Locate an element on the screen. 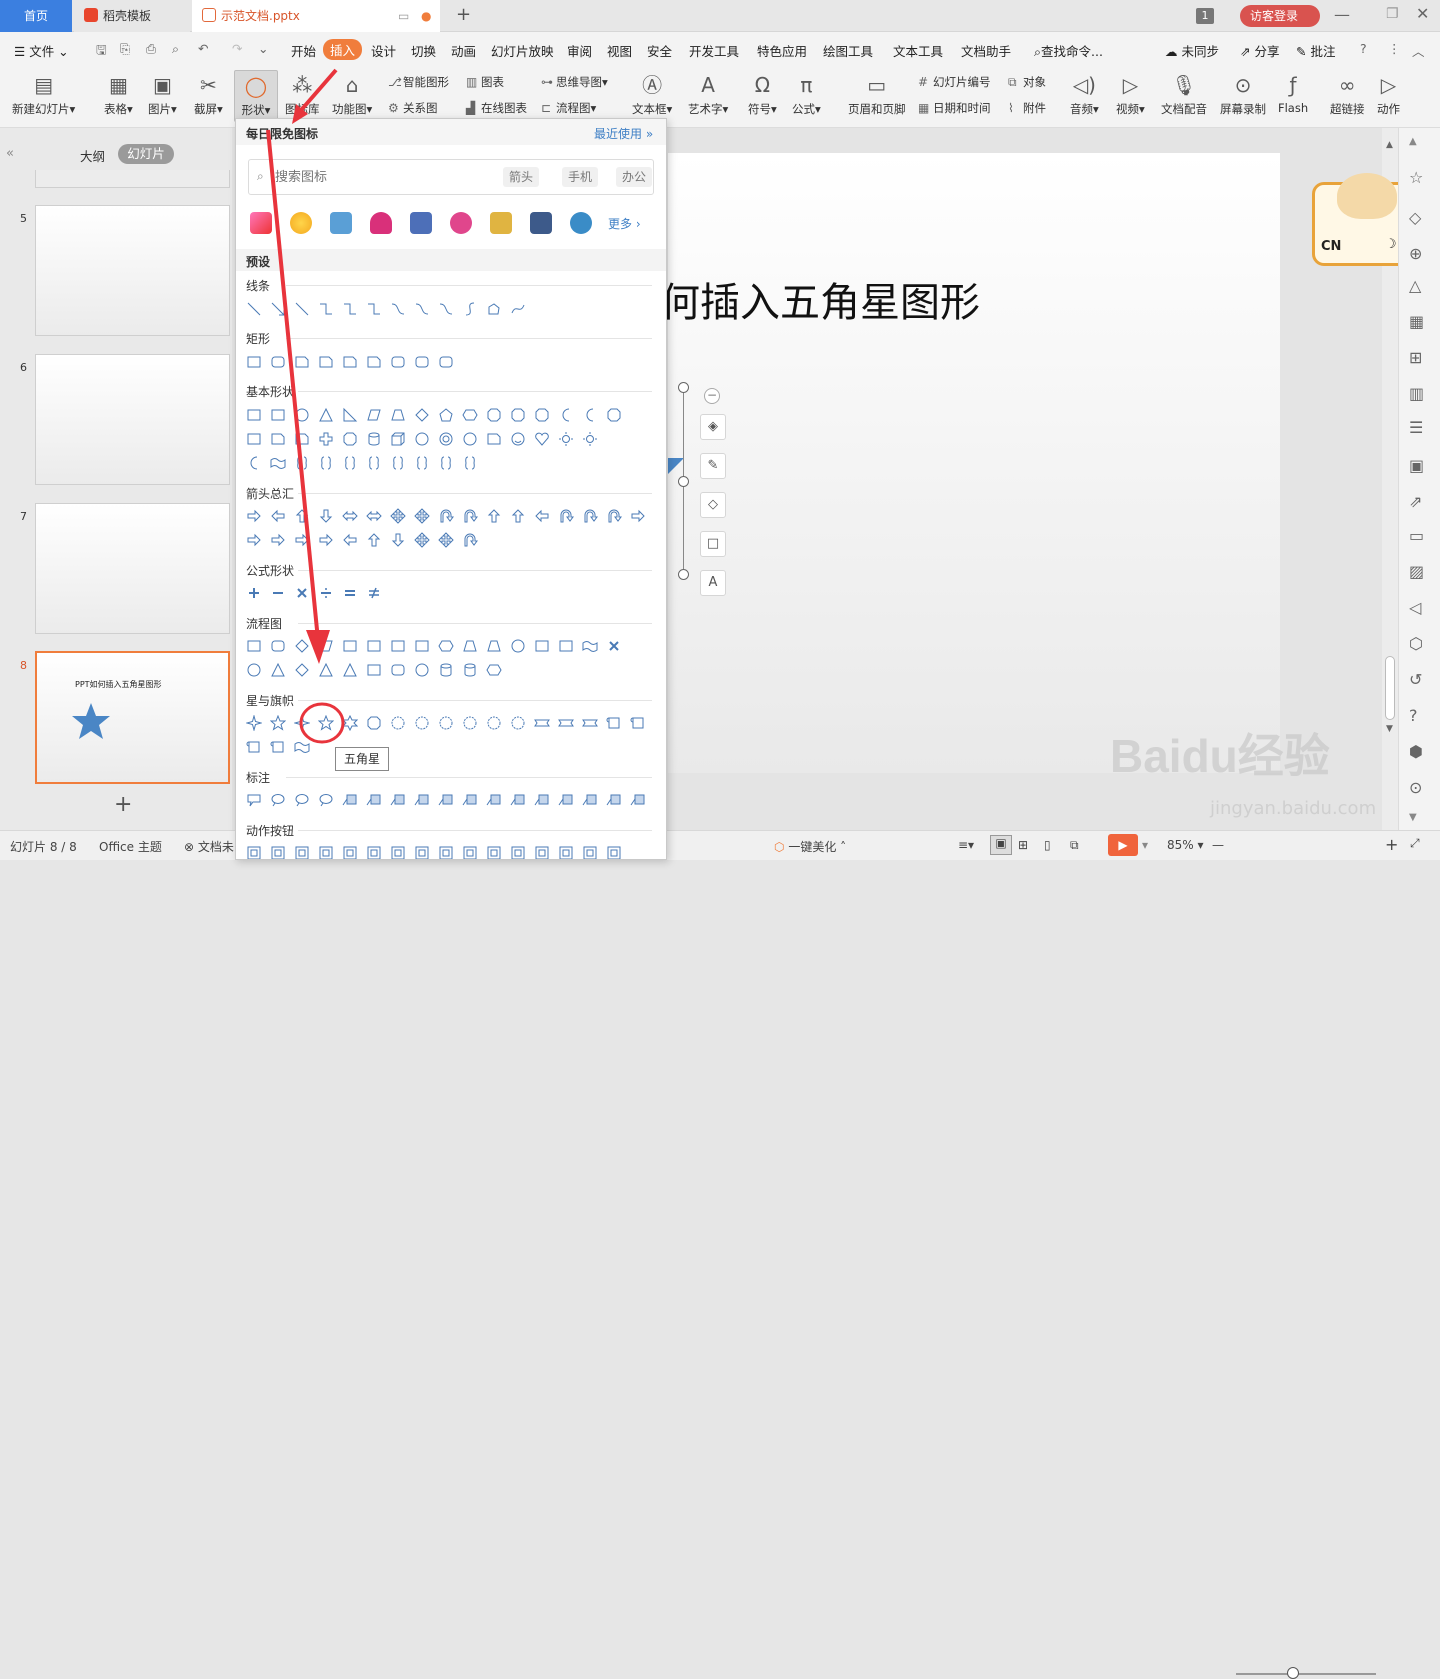 The image size is (1440, 1679). laptop-chart-icon is located at coordinates (341, 223).